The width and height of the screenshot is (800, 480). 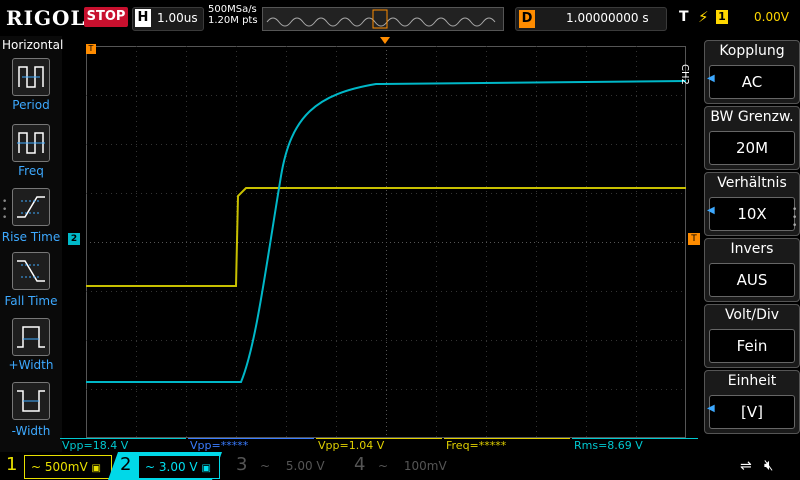 I want to click on channel-3-scale: ~ 5.00 V, so click(x=302, y=466).